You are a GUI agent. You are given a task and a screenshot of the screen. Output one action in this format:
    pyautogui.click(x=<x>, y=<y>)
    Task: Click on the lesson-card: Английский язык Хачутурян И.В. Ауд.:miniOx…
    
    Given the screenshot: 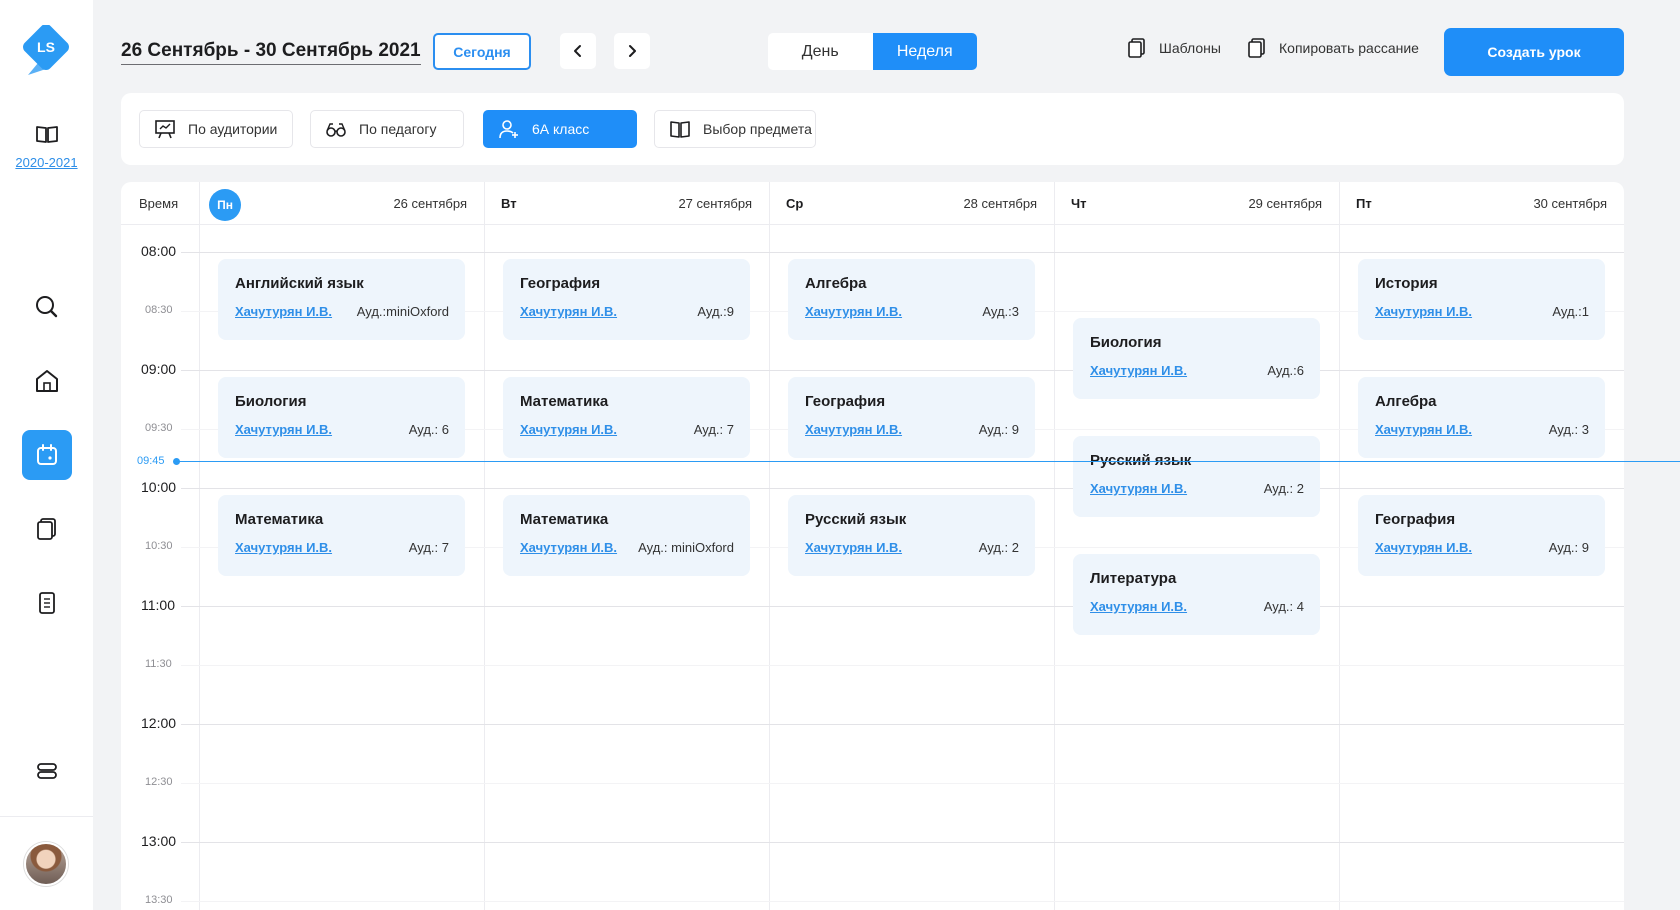 What is the action you would take?
    pyautogui.click(x=341, y=299)
    